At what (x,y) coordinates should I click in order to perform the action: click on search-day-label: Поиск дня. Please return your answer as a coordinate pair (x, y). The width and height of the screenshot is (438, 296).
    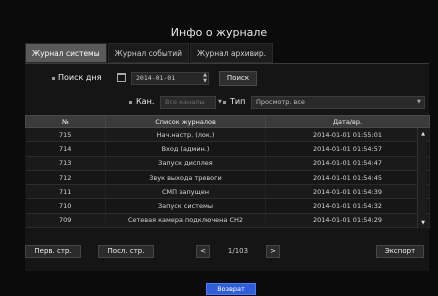
    Looking at the image, I should click on (80, 77).